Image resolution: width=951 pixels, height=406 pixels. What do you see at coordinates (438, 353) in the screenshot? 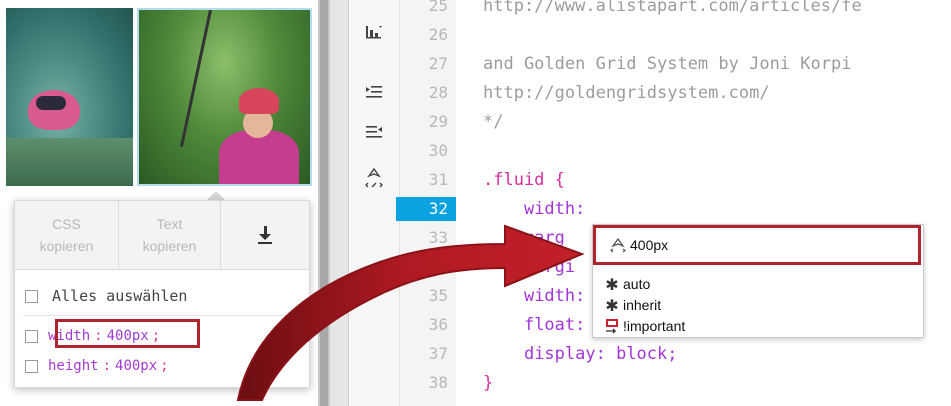
I see `line-number: 37` at bounding box center [438, 353].